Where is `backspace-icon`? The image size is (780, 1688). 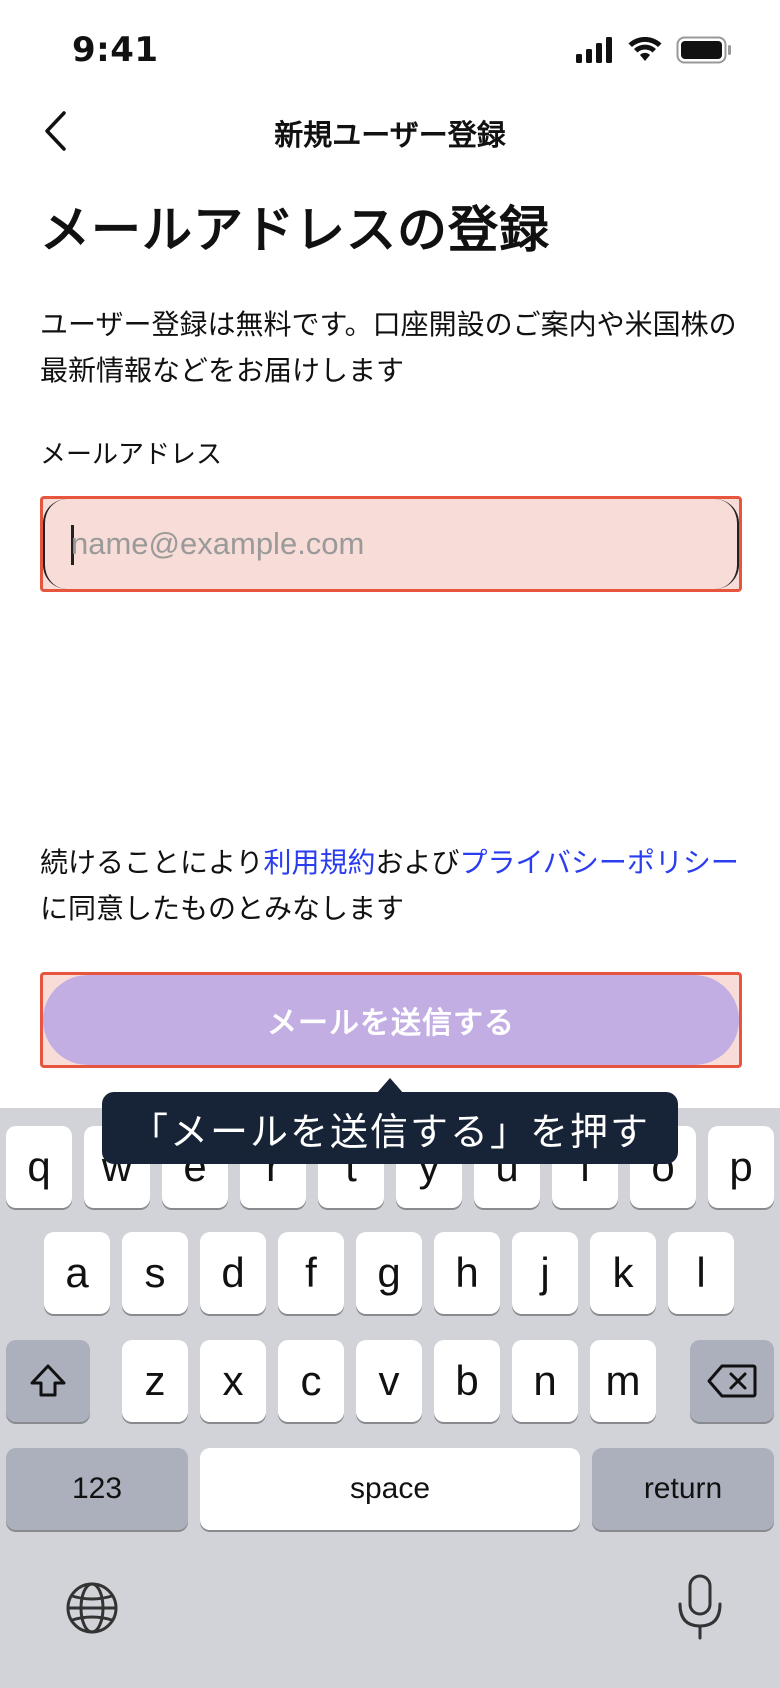 backspace-icon is located at coordinates (732, 1381).